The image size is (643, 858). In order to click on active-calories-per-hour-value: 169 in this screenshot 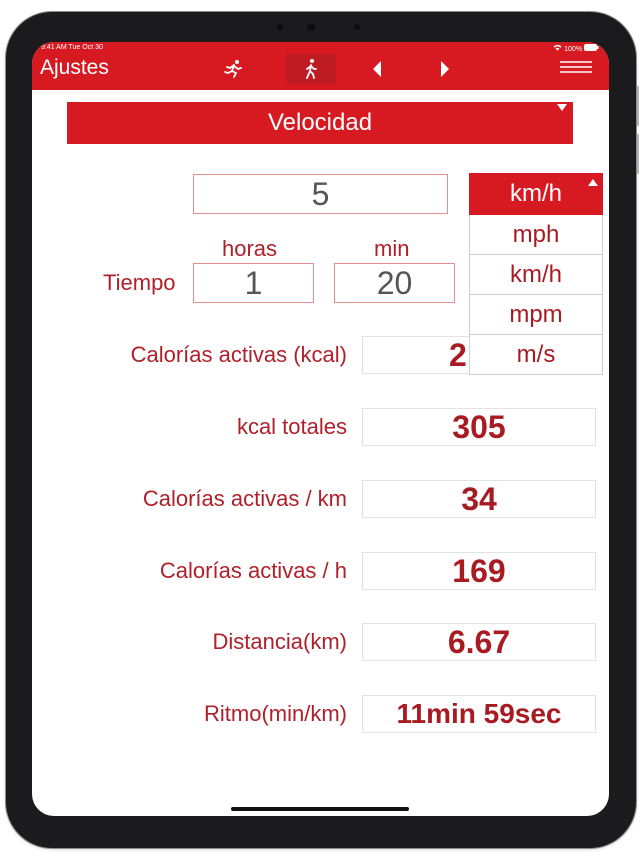, I will do `click(479, 571)`.